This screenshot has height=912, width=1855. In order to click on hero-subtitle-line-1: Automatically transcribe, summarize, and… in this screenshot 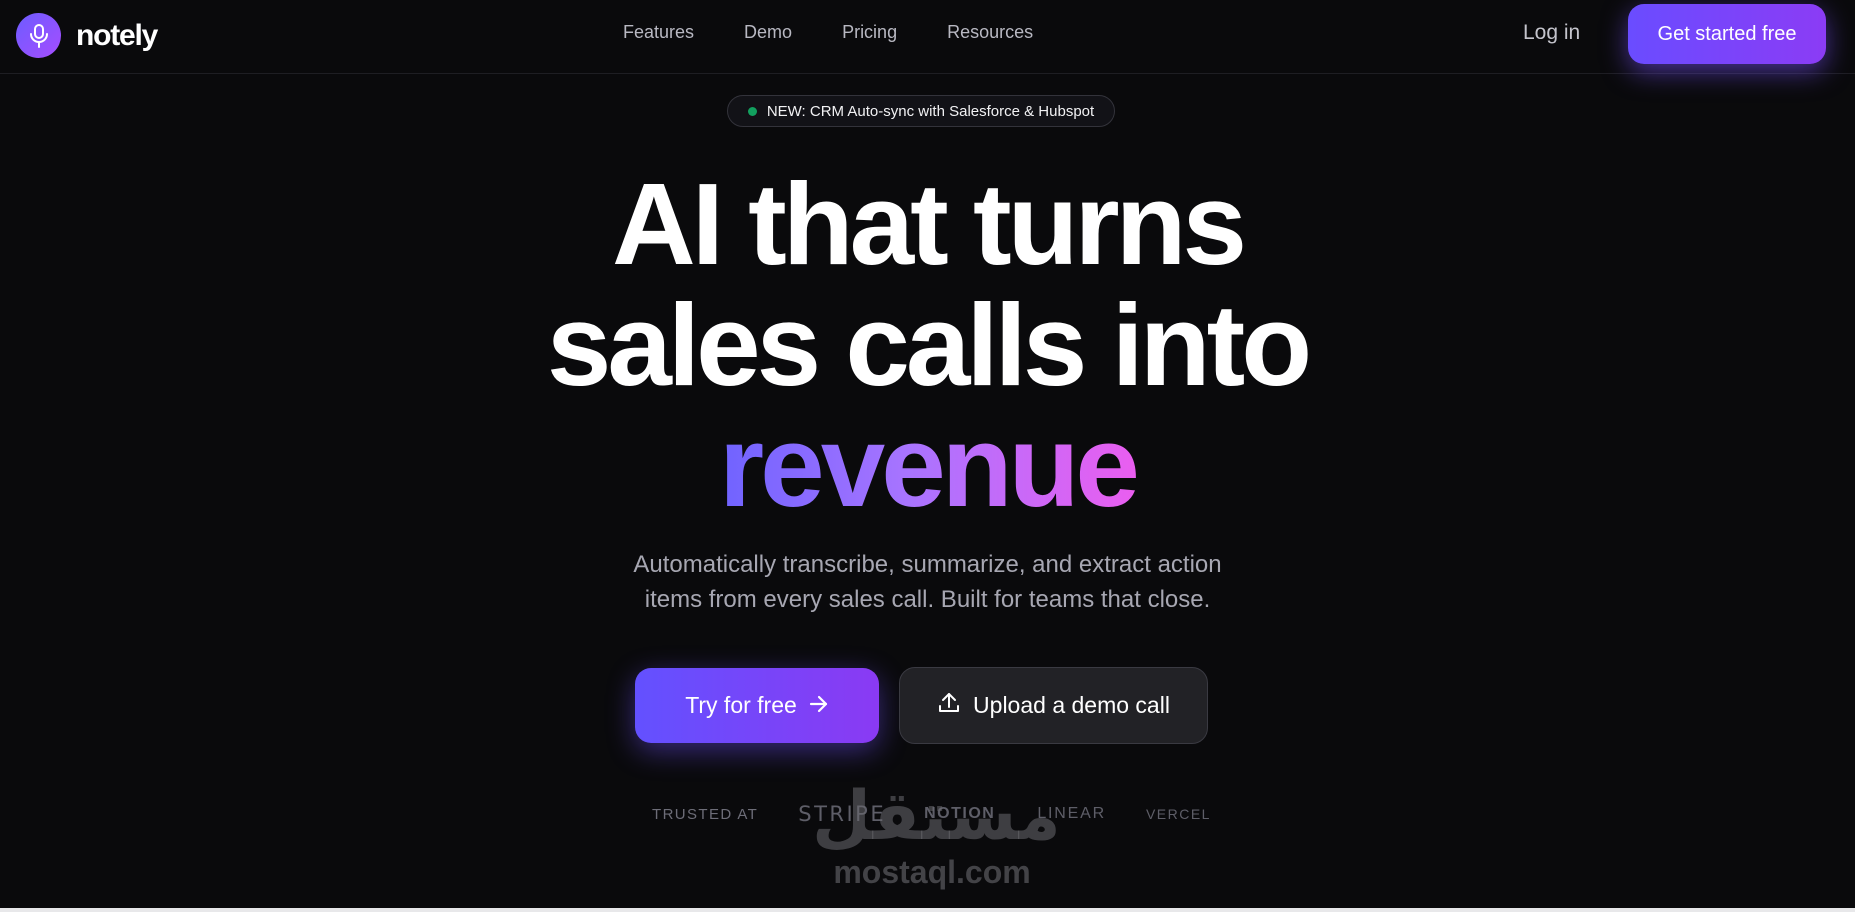, I will do `click(927, 564)`.